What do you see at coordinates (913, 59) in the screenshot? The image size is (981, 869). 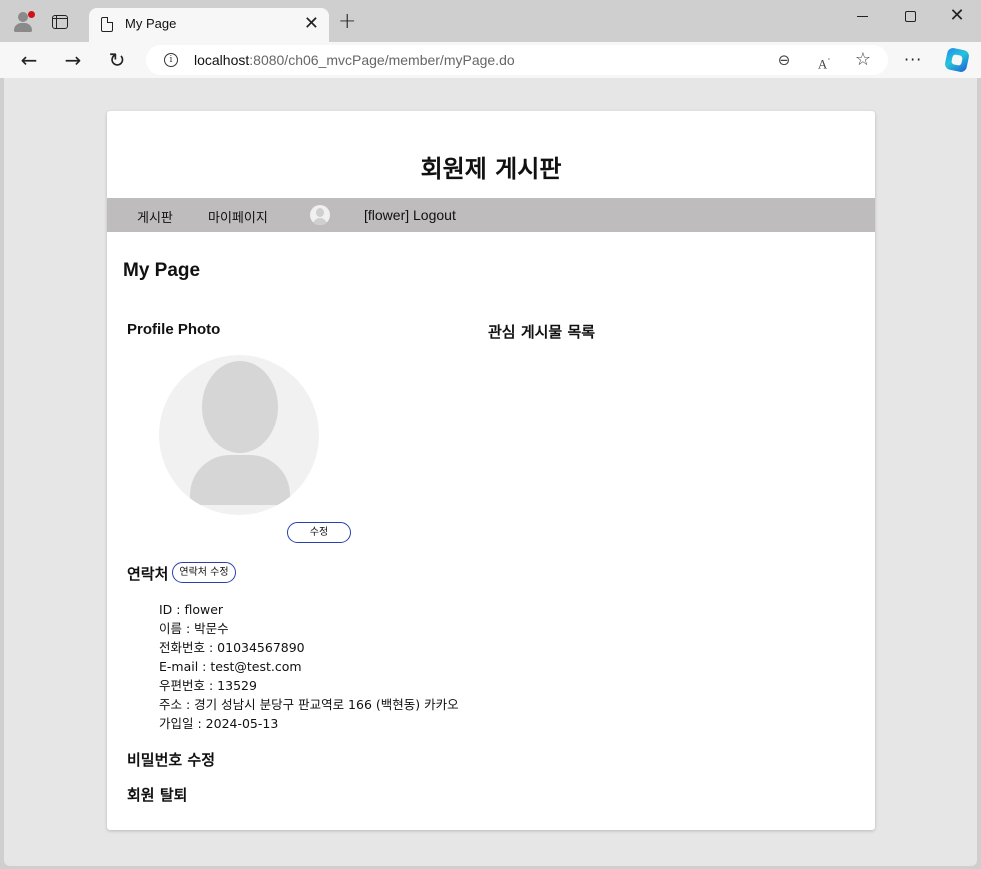 I see `more-icon: ···` at bounding box center [913, 59].